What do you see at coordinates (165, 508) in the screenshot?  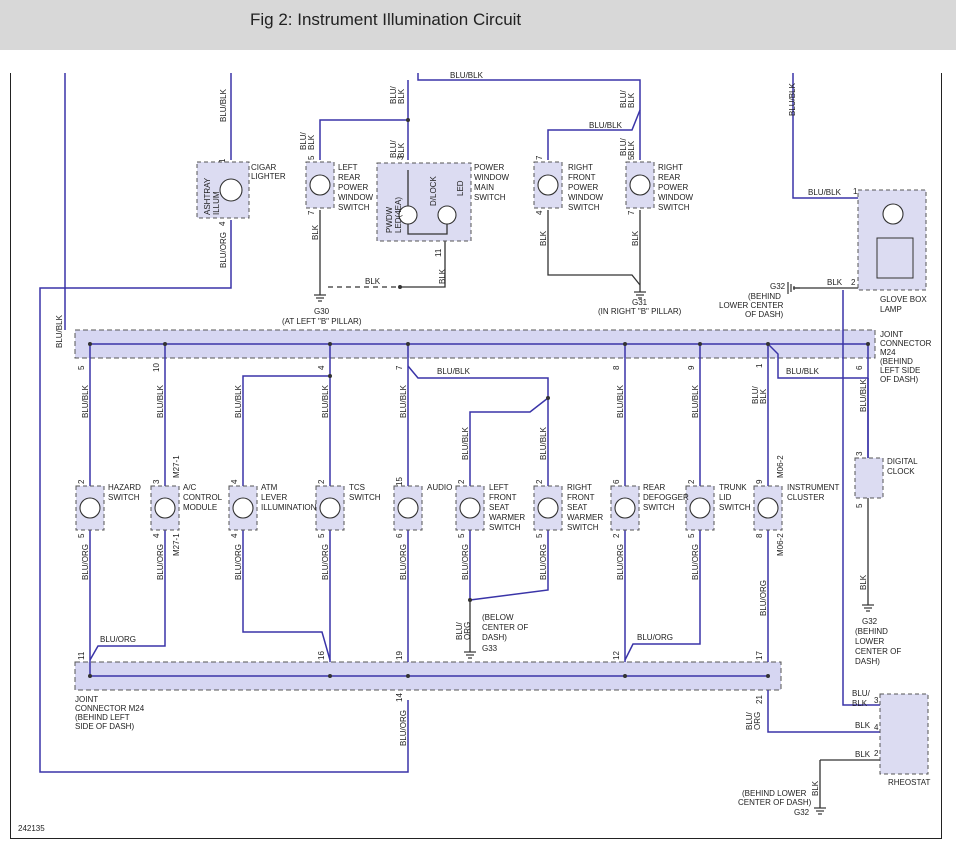 I see `ac-lamp-icon` at bounding box center [165, 508].